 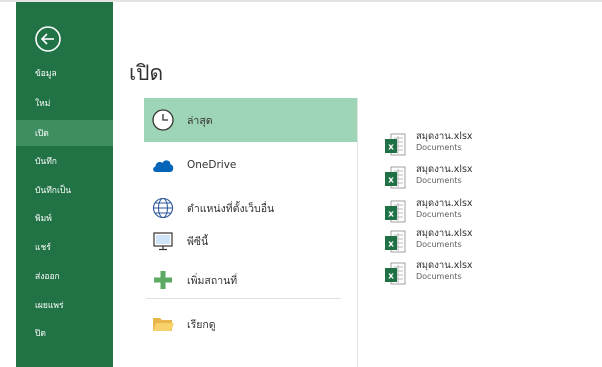 What do you see at coordinates (163, 324) in the screenshot?
I see `folder-icon` at bounding box center [163, 324].